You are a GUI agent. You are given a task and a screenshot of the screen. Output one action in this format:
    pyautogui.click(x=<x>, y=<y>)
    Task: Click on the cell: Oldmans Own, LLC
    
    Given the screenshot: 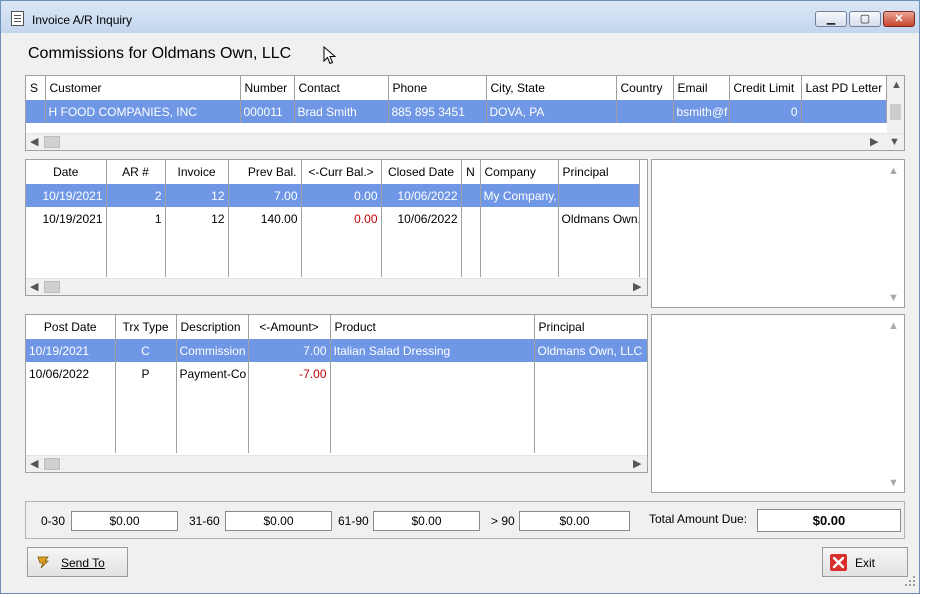 What is the action you would take?
    pyautogui.click(x=590, y=350)
    